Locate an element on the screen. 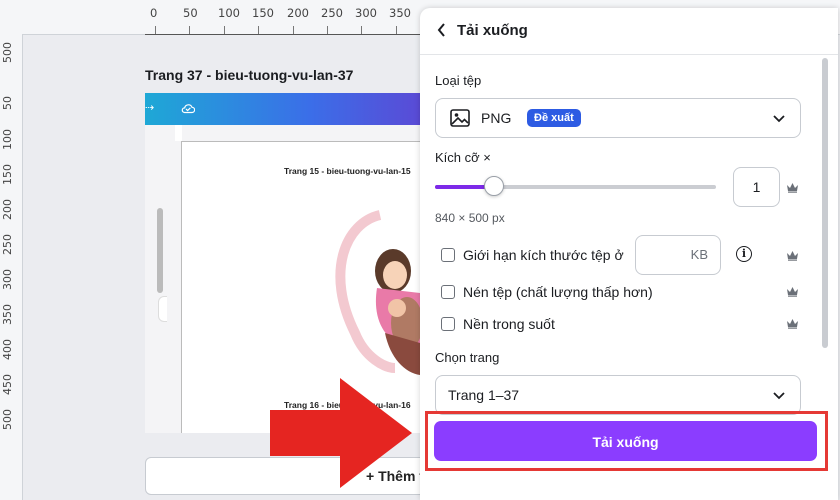 The width and height of the screenshot is (840, 500). inner-toolbar: ⇢ is located at coordinates (282, 109).